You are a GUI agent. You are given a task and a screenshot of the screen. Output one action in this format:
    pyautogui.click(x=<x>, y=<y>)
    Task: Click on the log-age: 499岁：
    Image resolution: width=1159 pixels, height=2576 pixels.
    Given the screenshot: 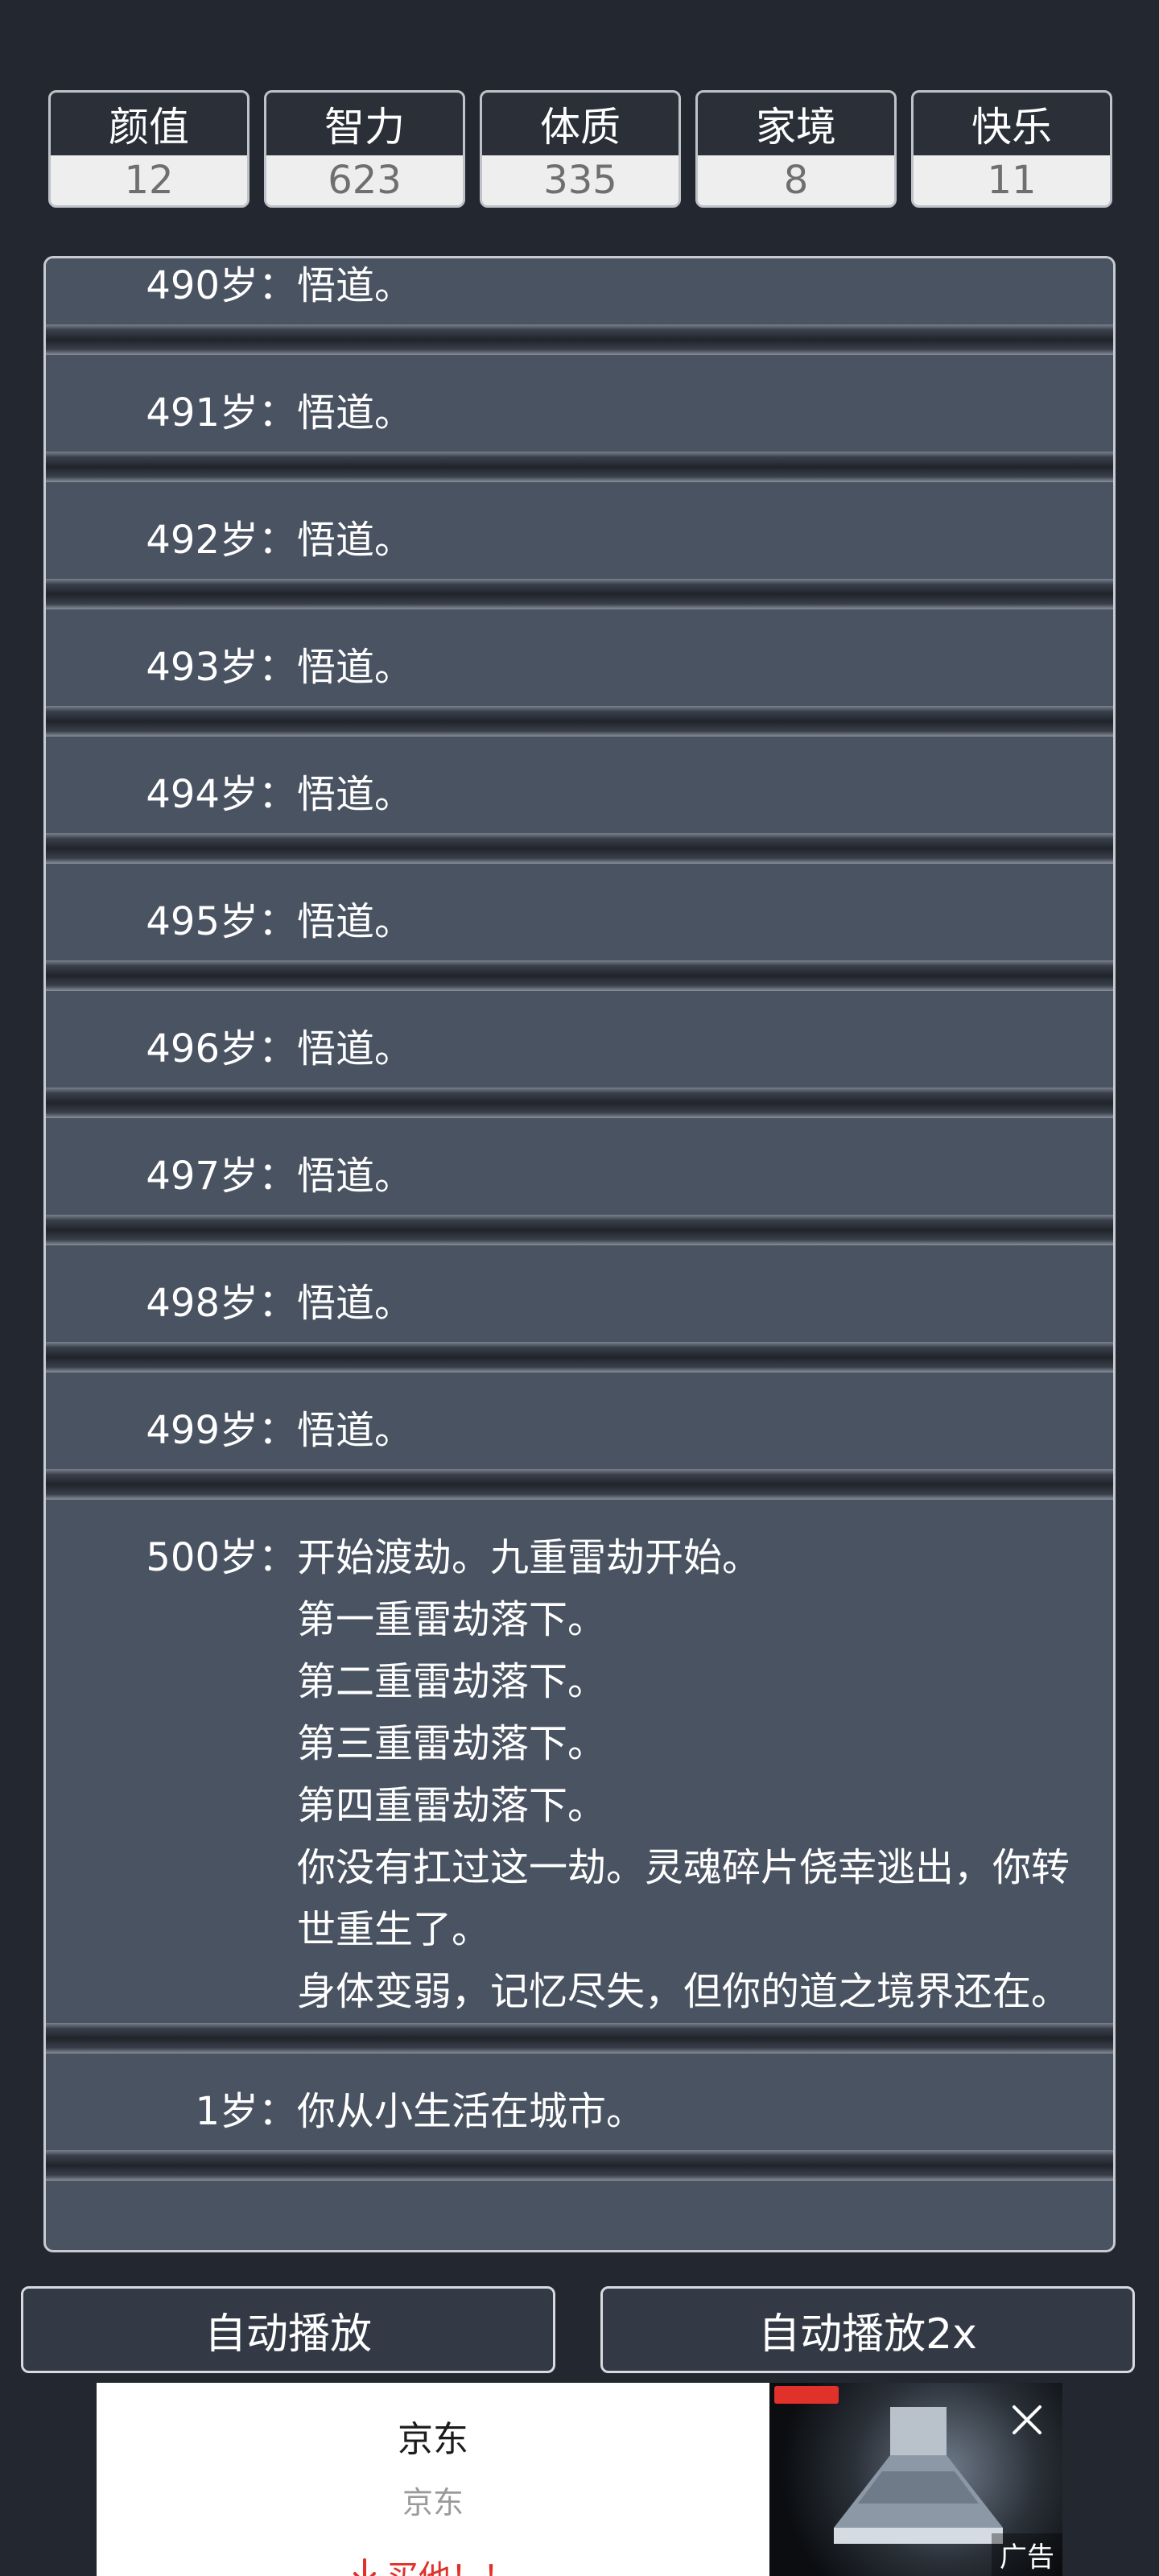 What is the action you would take?
    pyautogui.click(x=221, y=1430)
    